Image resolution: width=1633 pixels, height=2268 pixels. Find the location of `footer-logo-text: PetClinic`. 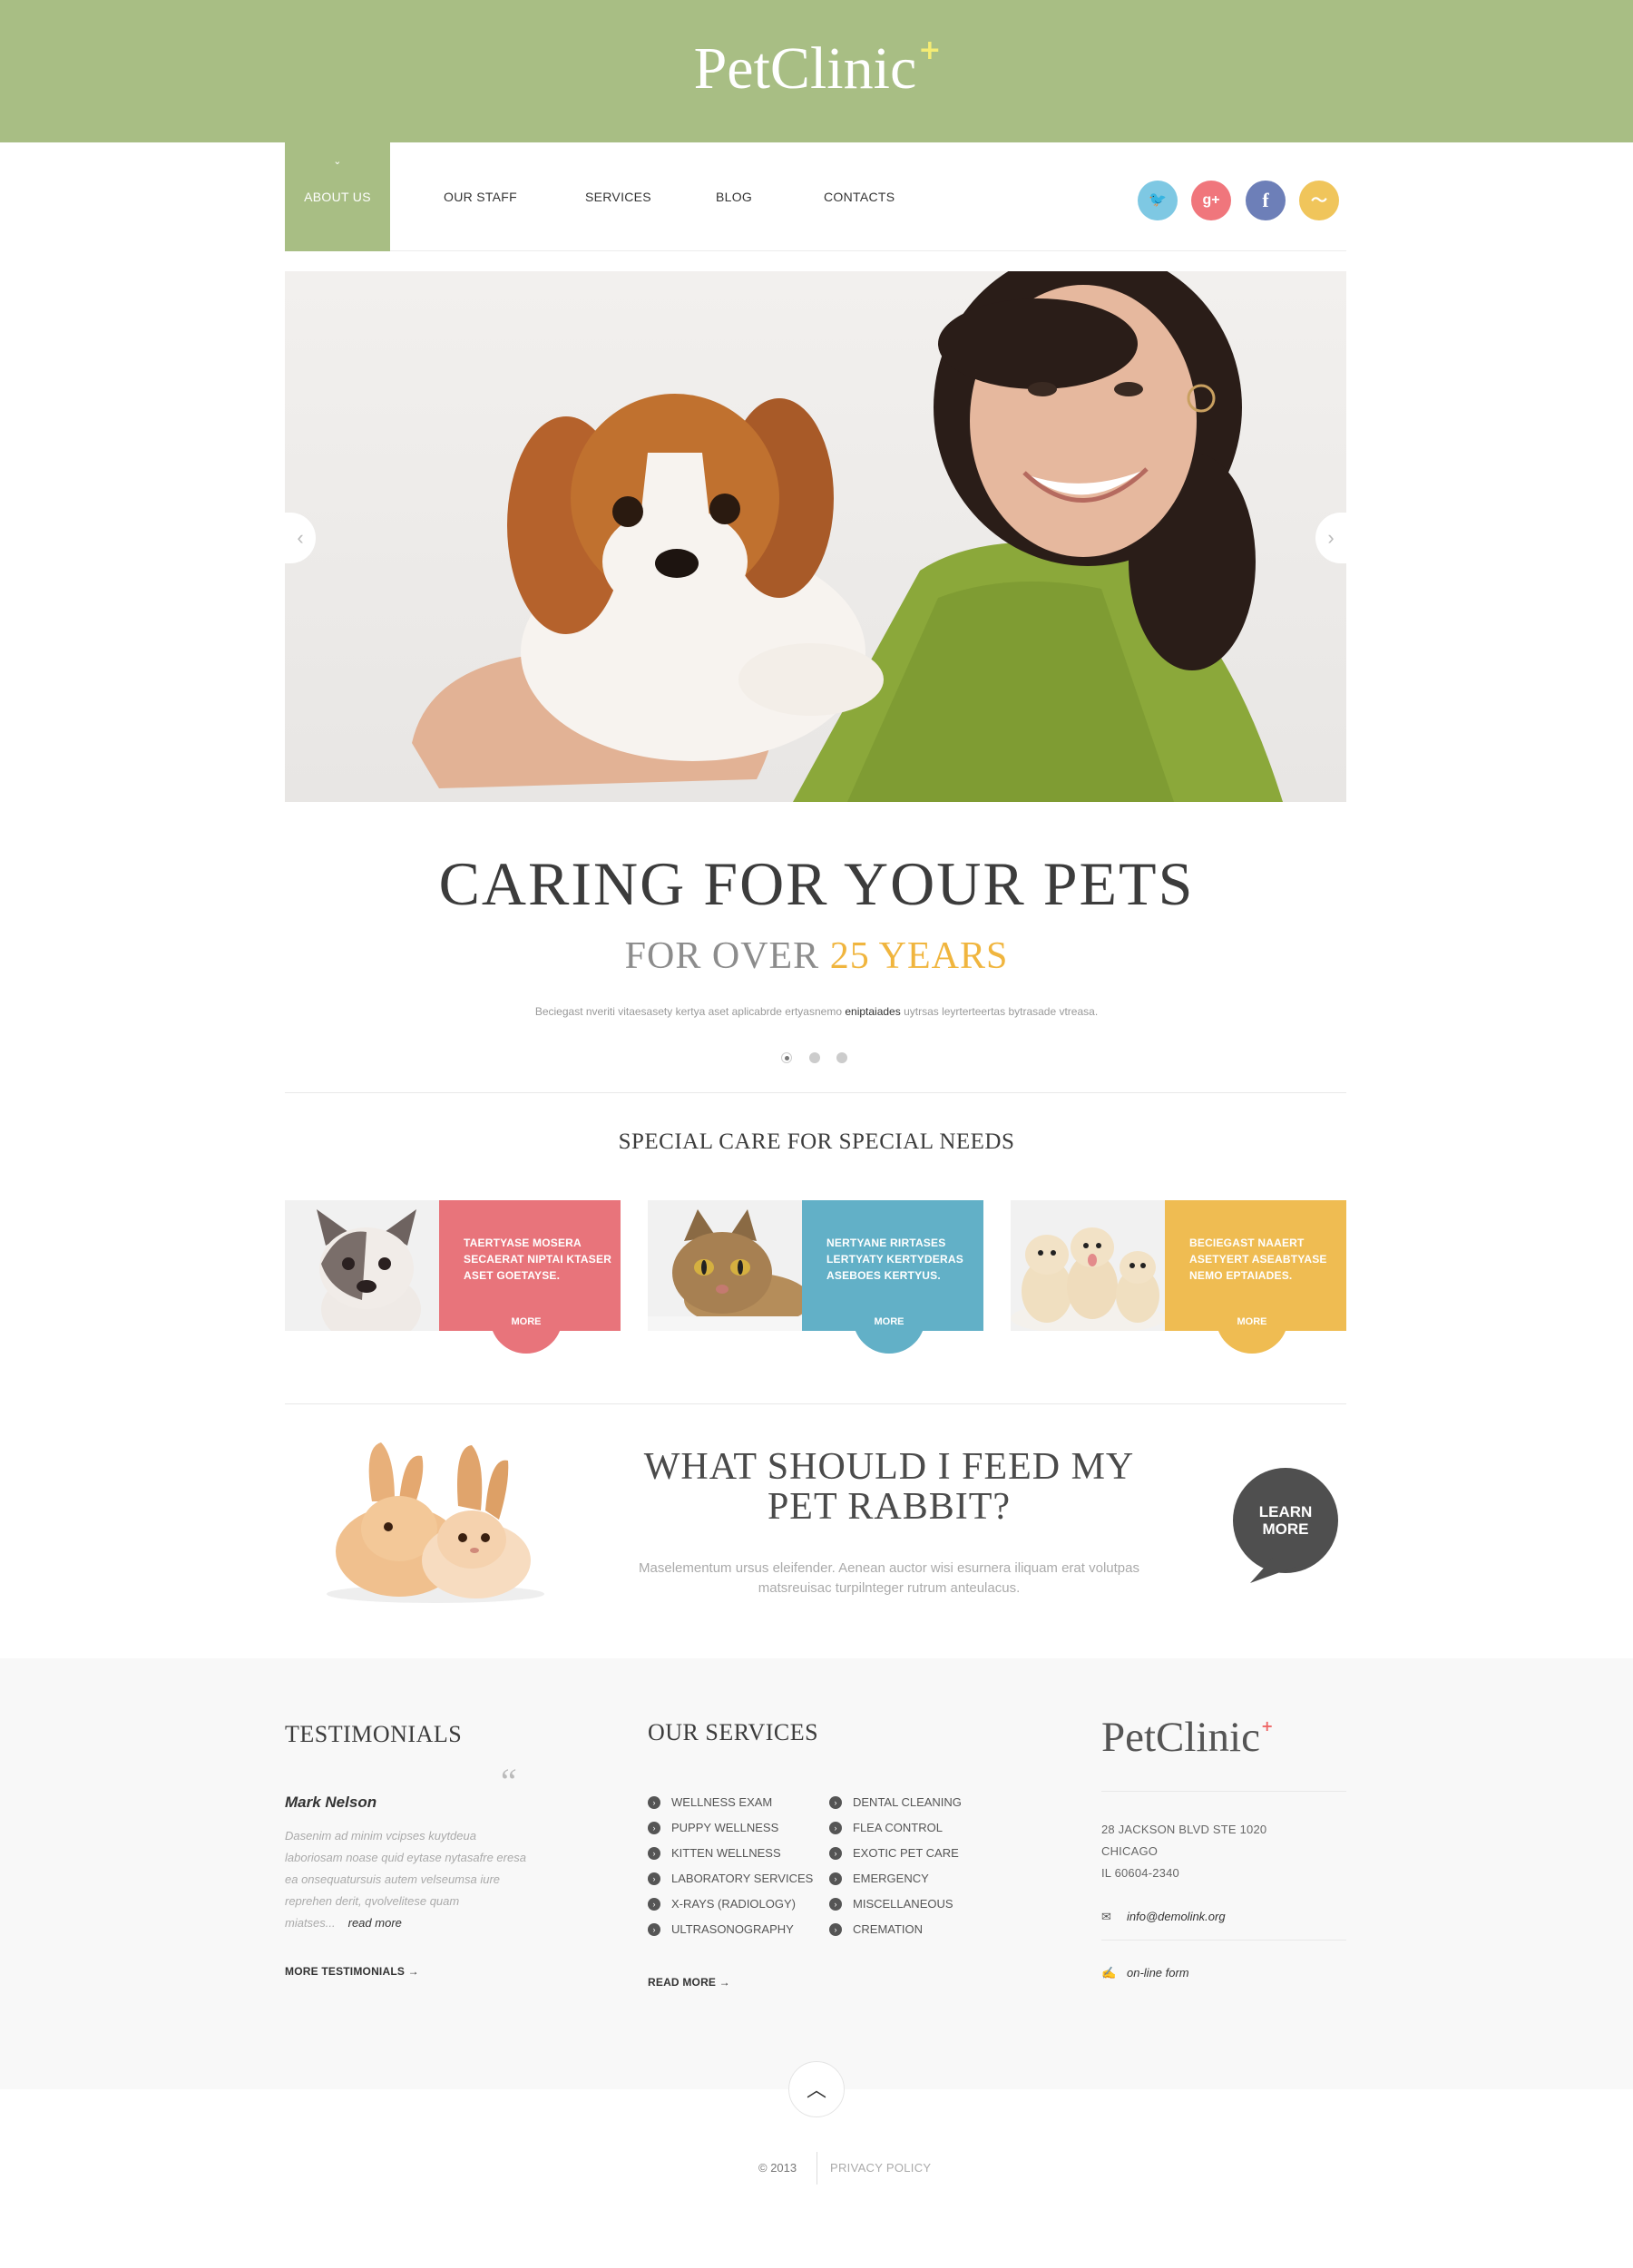

footer-logo-text: PetClinic is located at coordinates (1180, 1738).